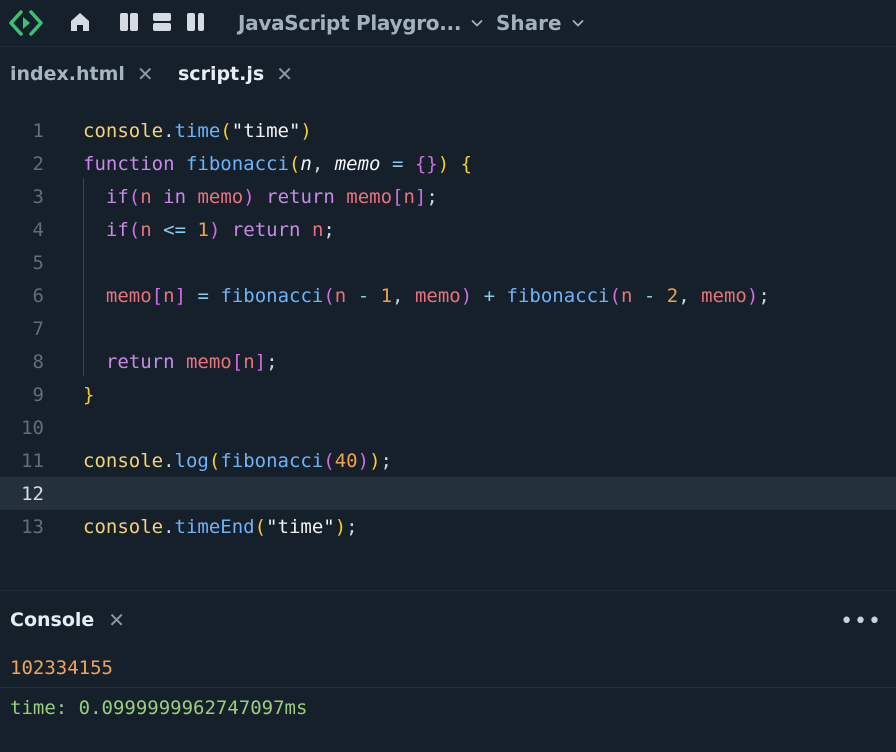  Describe the element at coordinates (448, 328) in the screenshot. I see `code-line: 7` at that location.